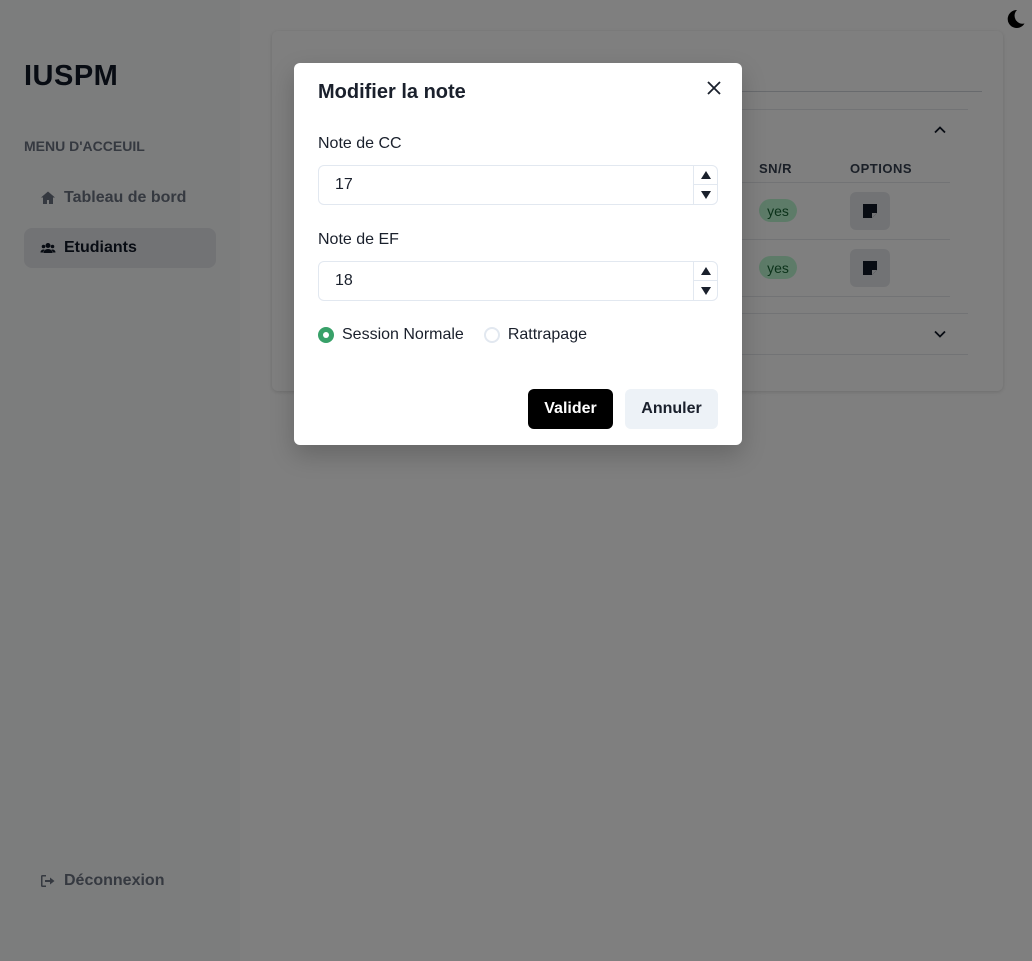  I want to click on ef-input, so click(506, 281).